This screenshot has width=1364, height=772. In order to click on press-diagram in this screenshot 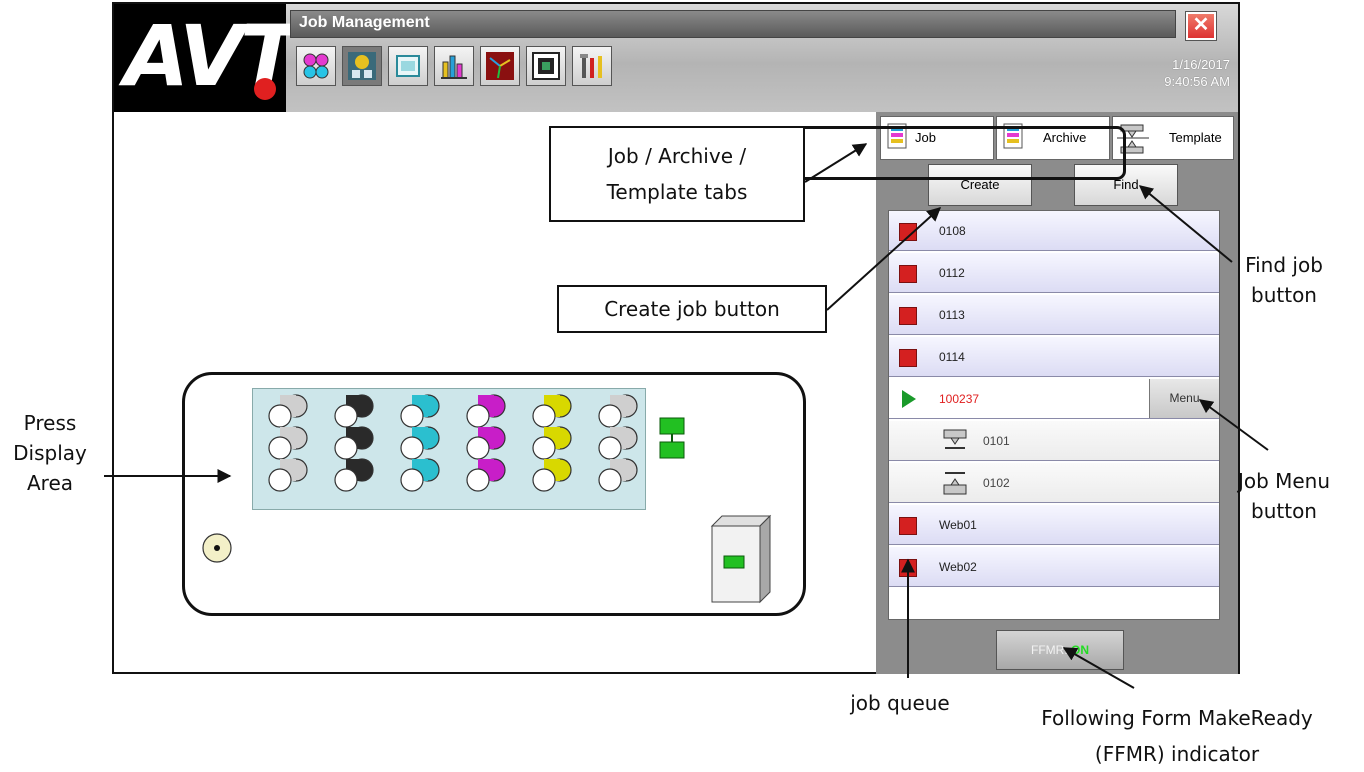, I will do `click(487, 499)`.